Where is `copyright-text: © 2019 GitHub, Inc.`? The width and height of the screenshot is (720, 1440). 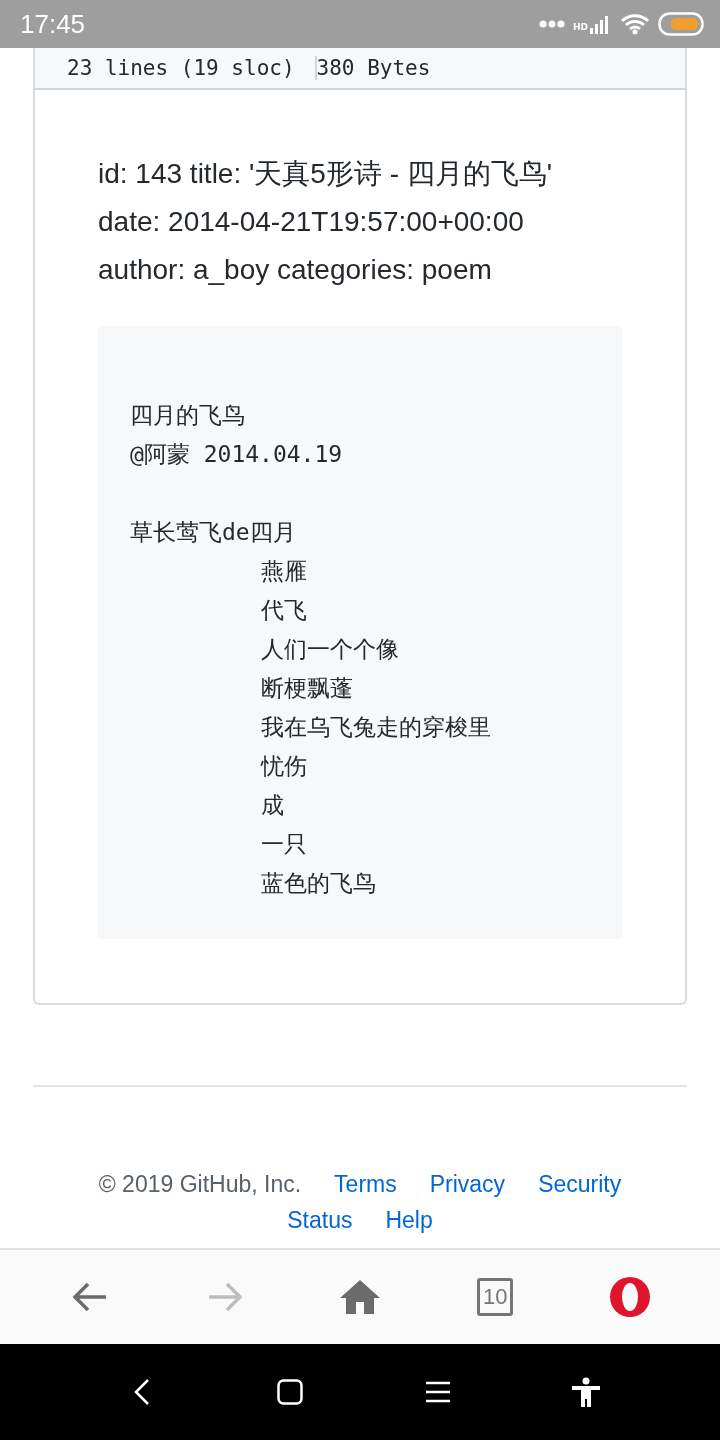 copyright-text: © 2019 GitHub, Inc. is located at coordinates (200, 1184).